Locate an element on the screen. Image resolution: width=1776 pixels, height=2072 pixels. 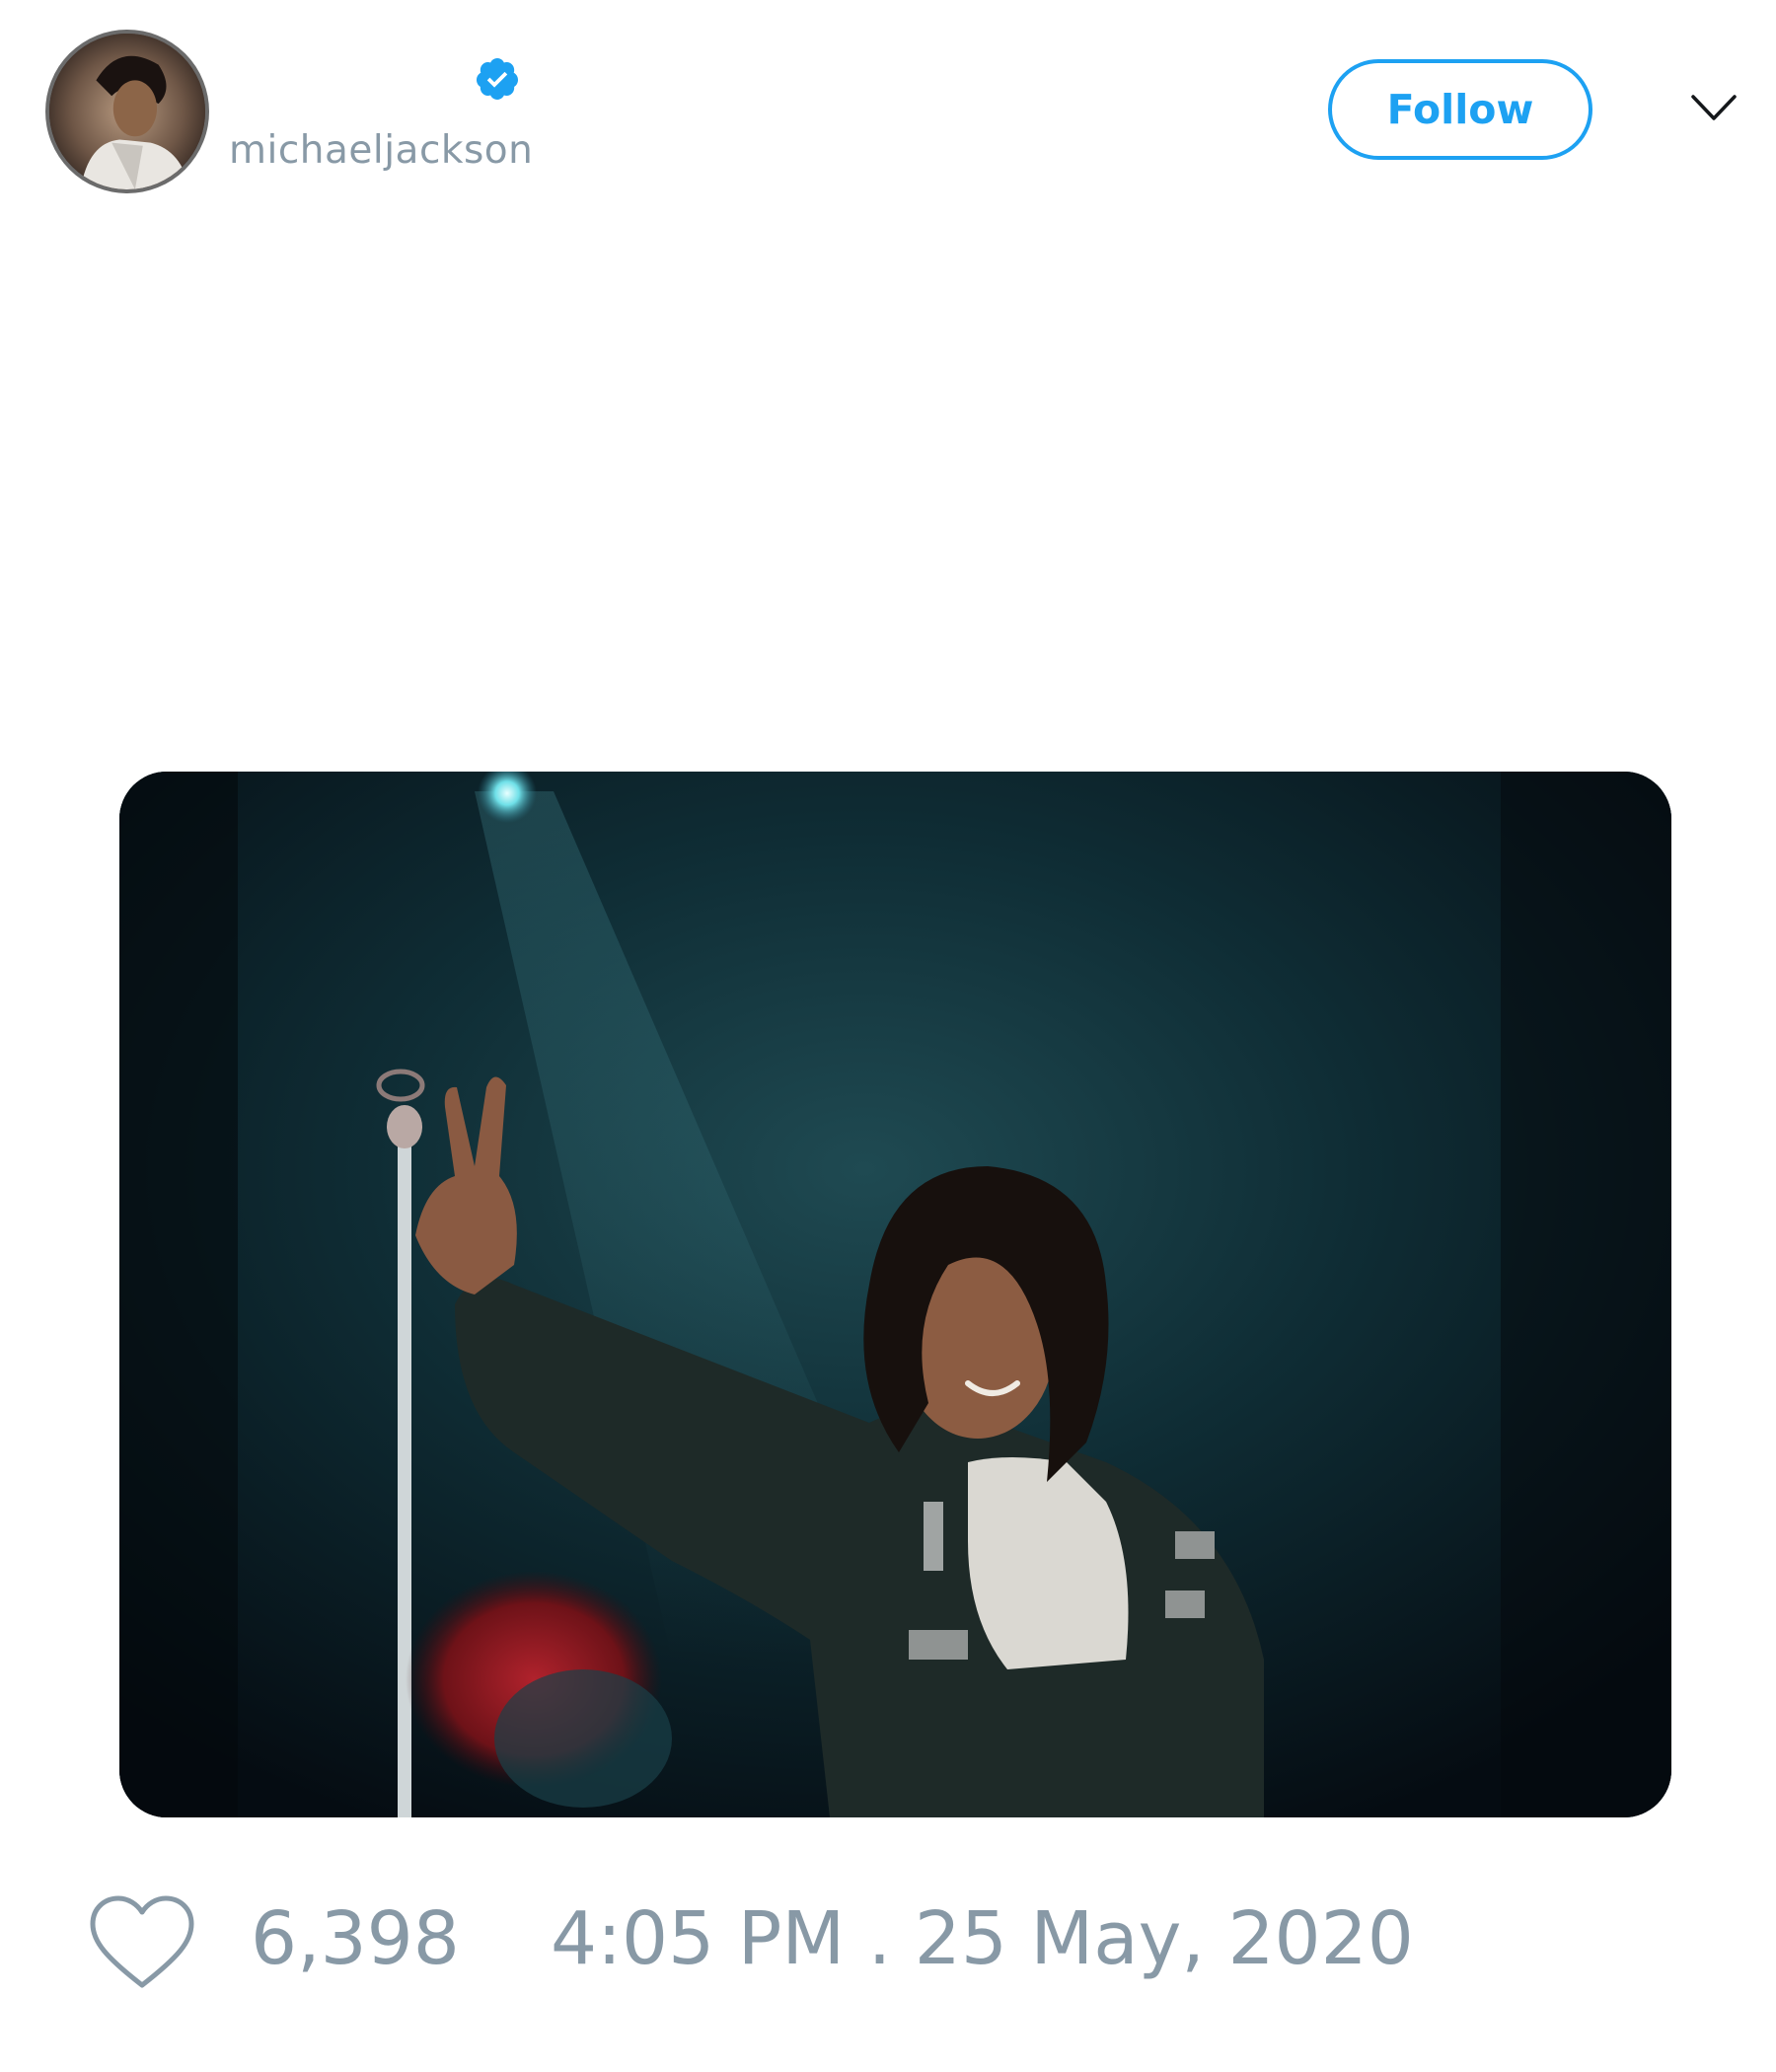
verified-badge-icon is located at coordinates (497, 79).